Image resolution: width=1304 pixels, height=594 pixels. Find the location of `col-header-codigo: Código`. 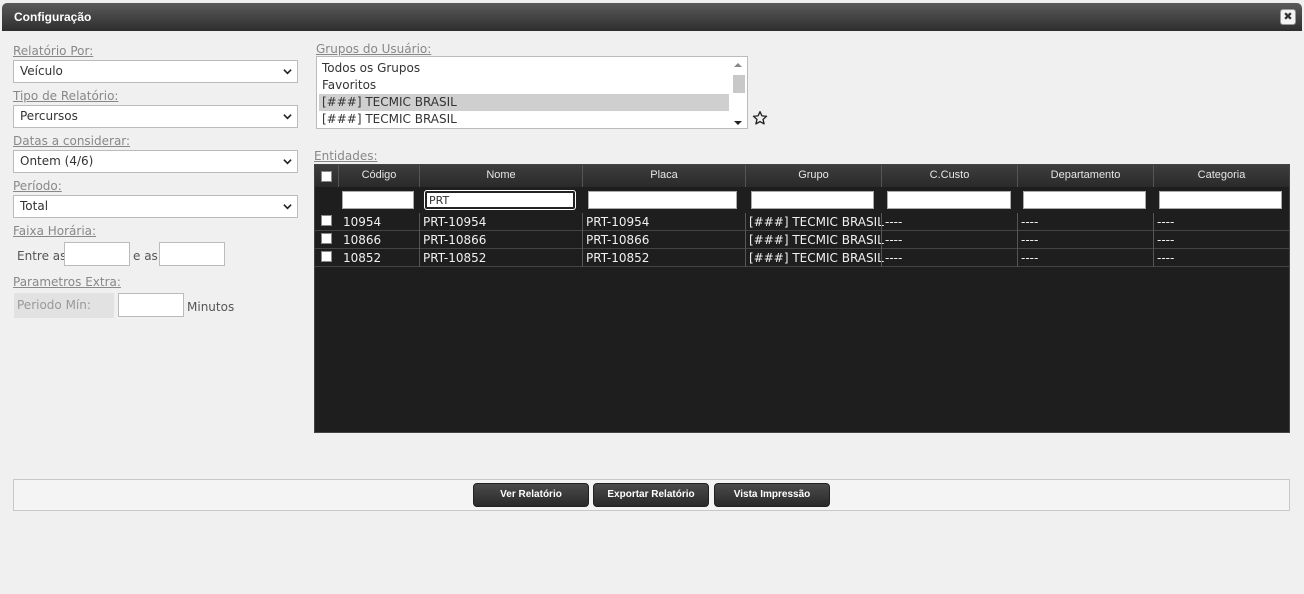

col-header-codigo: Código is located at coordinates (379, 176).